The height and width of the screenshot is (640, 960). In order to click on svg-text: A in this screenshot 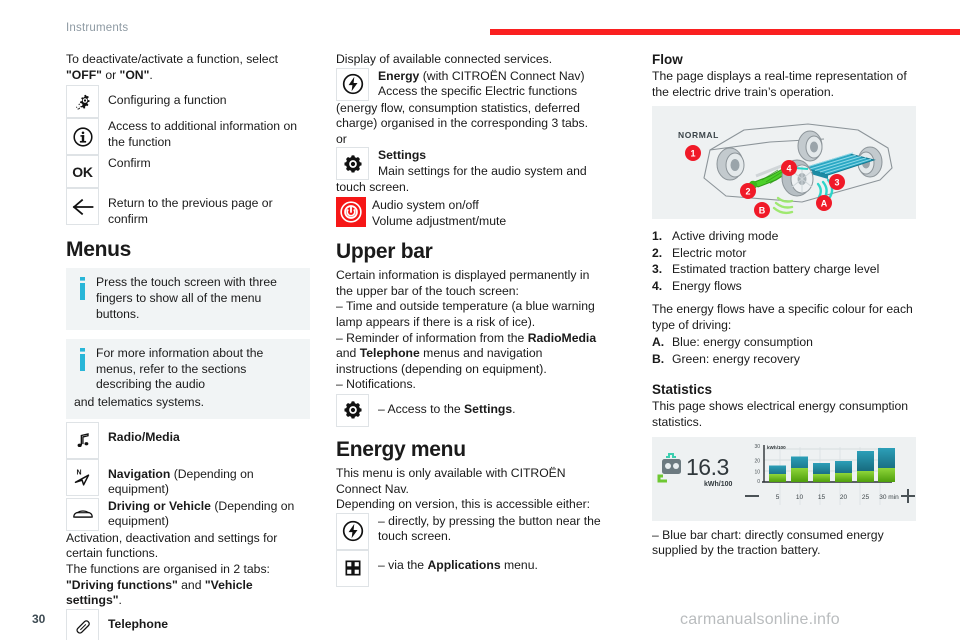, I will do `click(824, 204)`.